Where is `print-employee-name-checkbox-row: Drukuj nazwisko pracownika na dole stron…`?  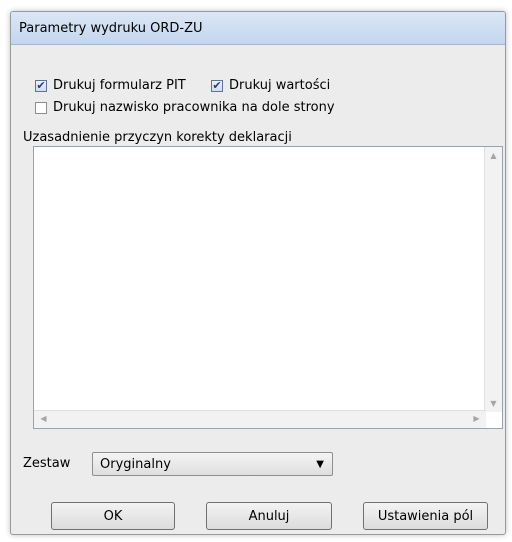 print-employee-name-checkbox-row: Drukuj nazwisko pracownika na dole stron… is located at coordinates (185, 107).